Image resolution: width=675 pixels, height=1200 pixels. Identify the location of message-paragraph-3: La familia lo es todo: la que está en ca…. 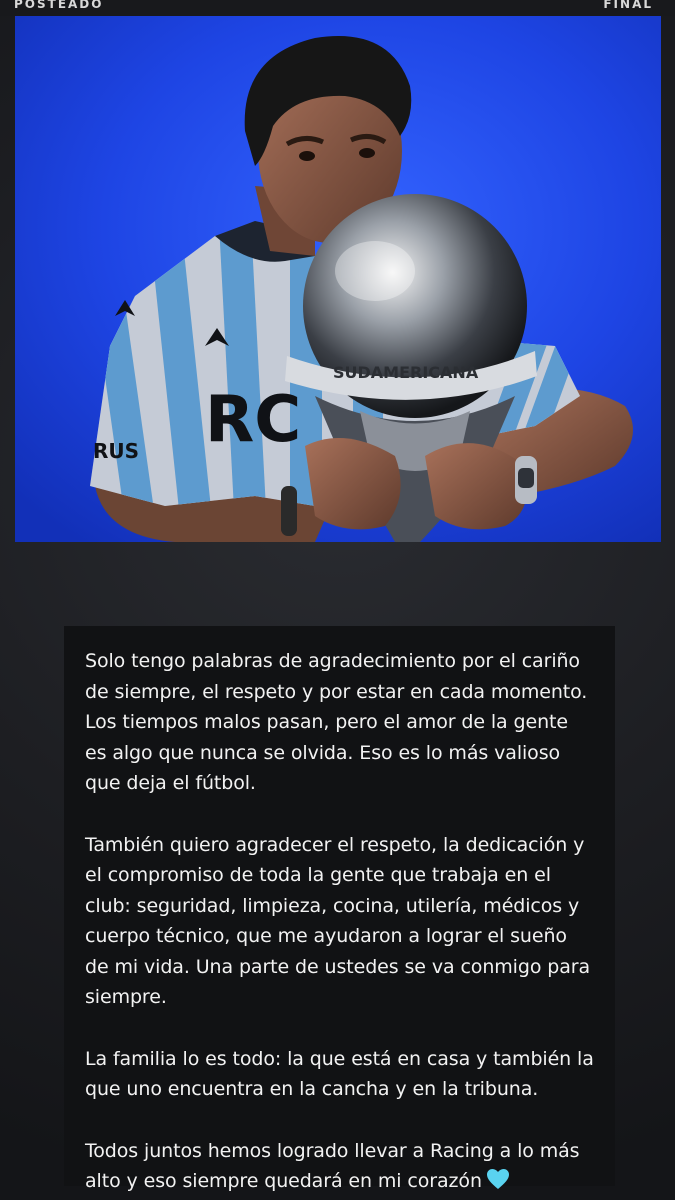
(339, 1074).